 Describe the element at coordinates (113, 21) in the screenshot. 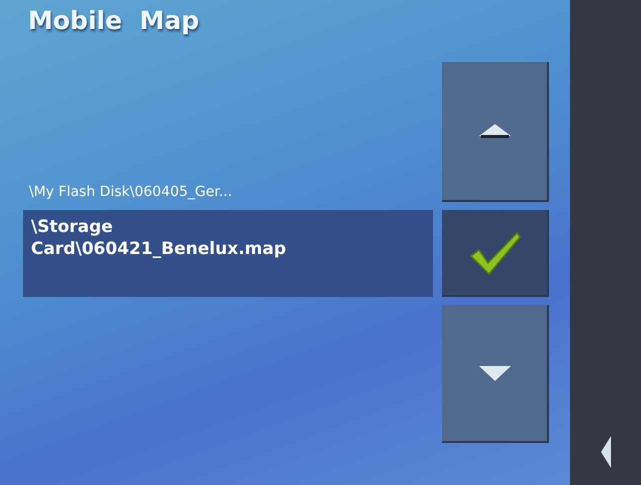

I see `app-title: Mobile Map` at that location.